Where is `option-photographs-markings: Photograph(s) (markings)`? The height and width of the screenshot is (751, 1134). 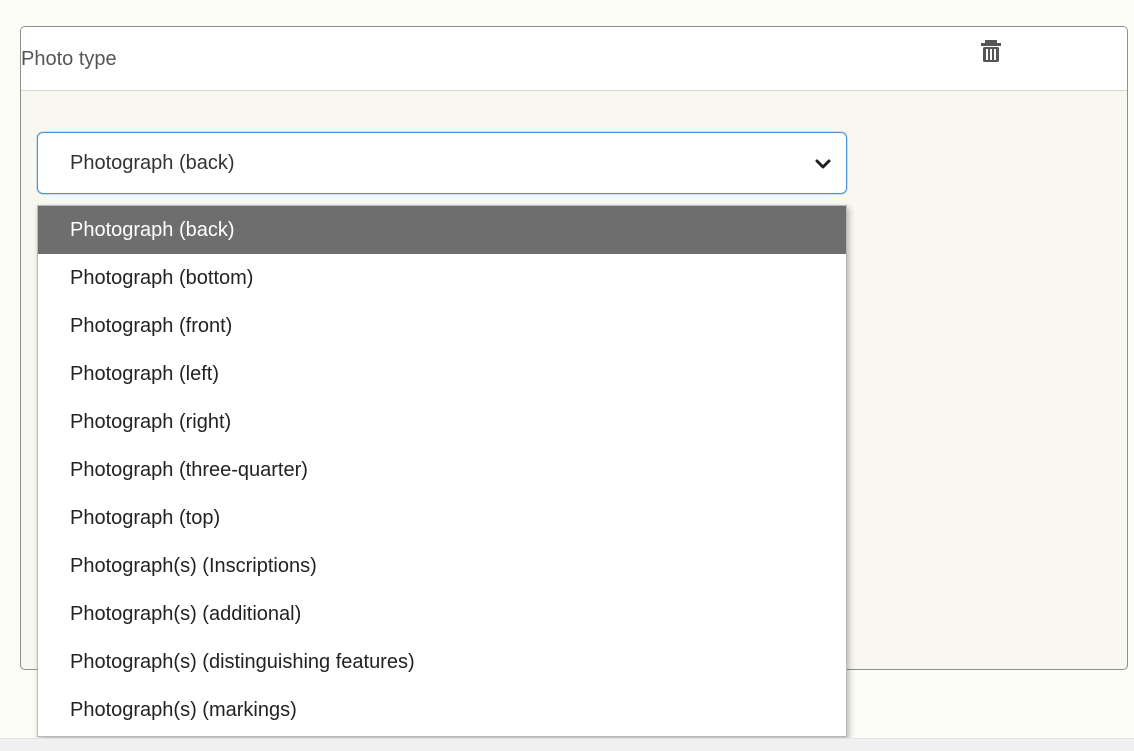
option-photographs-markings: Photograph(s) (markings) is located at coordinates (442, 710).